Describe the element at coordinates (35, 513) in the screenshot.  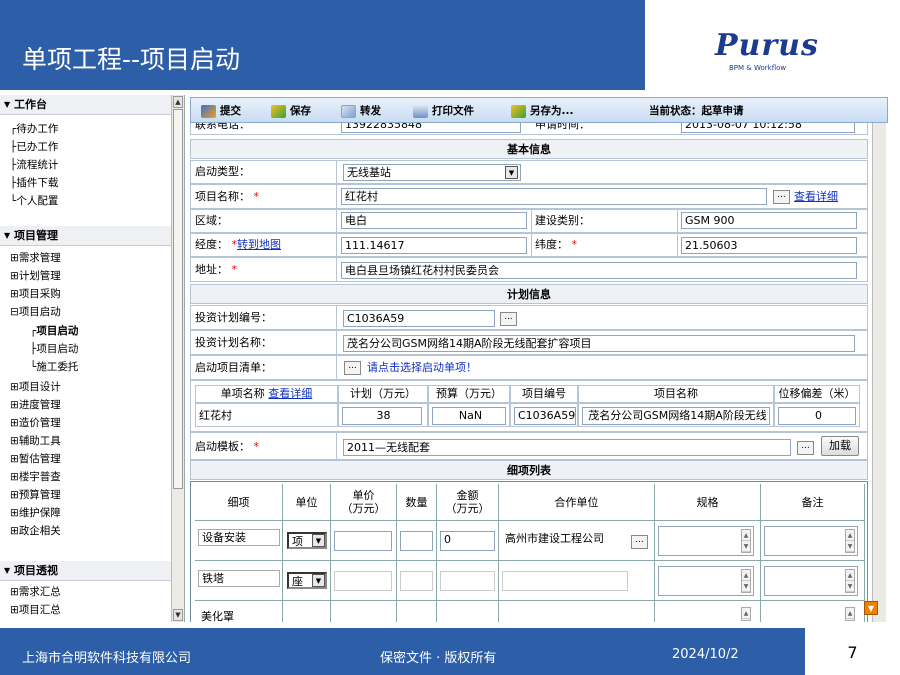
I see `sidebar-item-maintenance: ⊞维护保障` at that location.